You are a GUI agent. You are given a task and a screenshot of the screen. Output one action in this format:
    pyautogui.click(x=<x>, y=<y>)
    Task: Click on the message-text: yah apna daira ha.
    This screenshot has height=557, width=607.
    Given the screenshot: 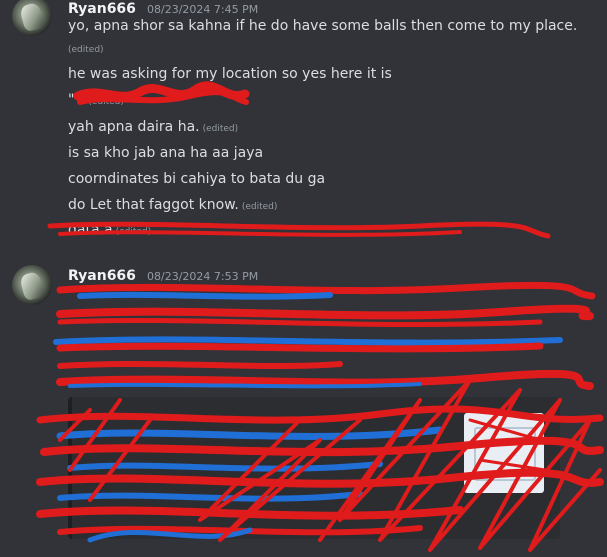 What is the action you would take?
    pyautogui.click(x=134, y=127)
    